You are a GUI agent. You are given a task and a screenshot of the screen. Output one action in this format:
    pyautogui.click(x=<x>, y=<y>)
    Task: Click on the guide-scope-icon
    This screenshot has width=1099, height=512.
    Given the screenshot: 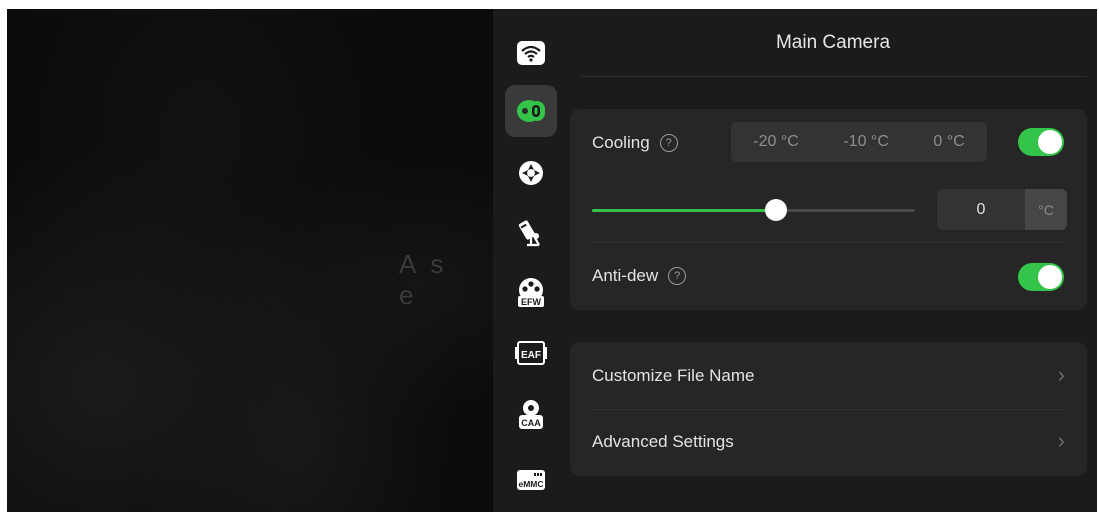 What is the action you would take?
    pyautogui.click(x=529, y=233)
    